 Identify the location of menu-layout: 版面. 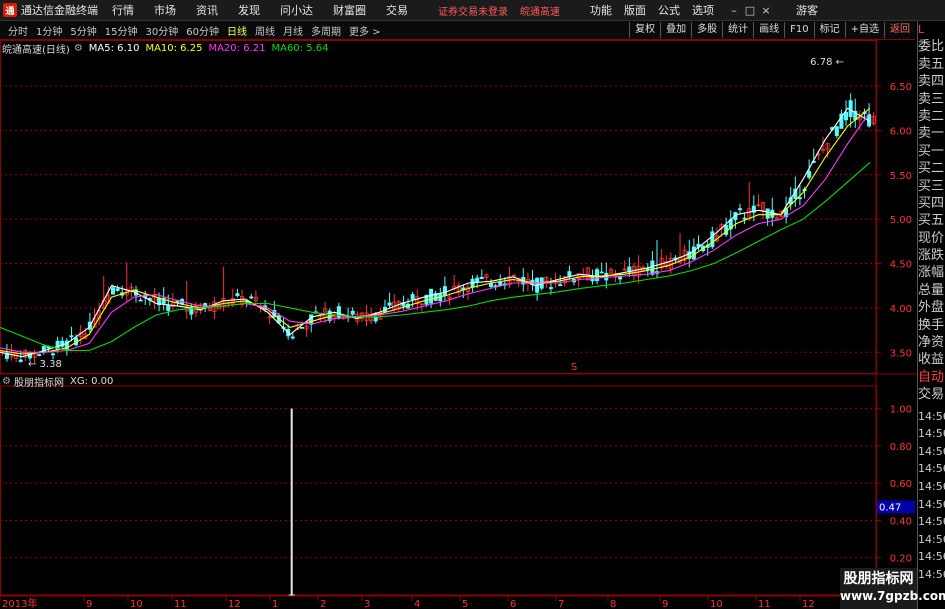
(635, 10).